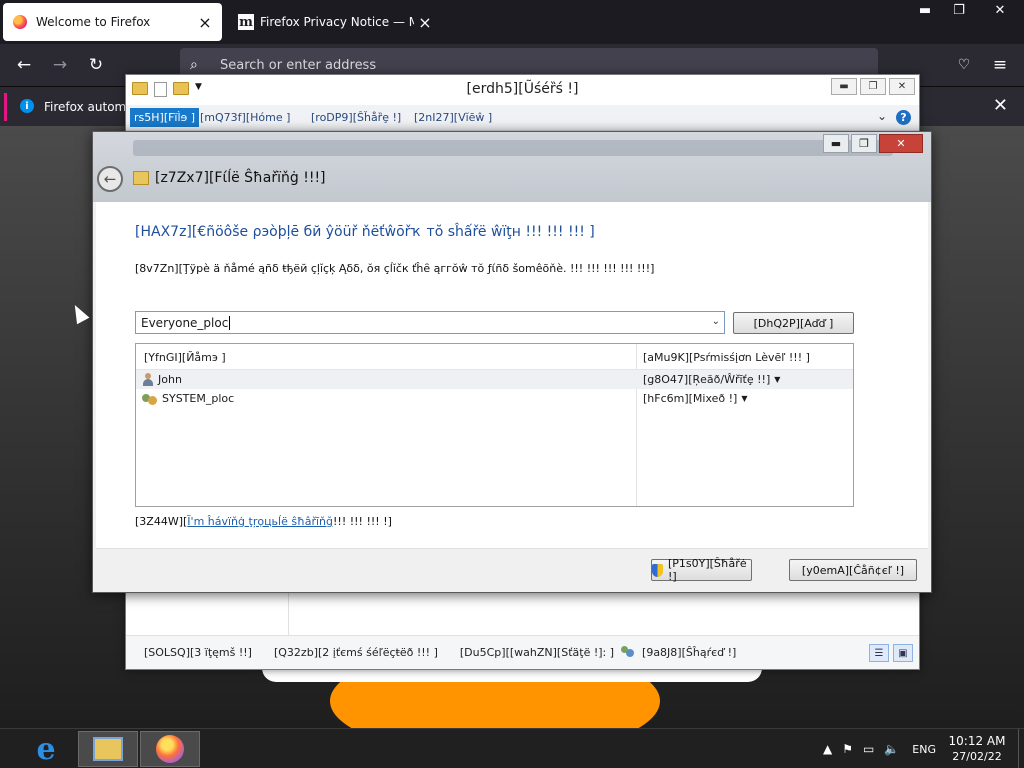 This screenshot has height=768, width=1024. What do you see at coordinates (882, 116) in the screenshot?
I see `expand-ribbon-icon: ⌄` at bounding box center [882, 116].